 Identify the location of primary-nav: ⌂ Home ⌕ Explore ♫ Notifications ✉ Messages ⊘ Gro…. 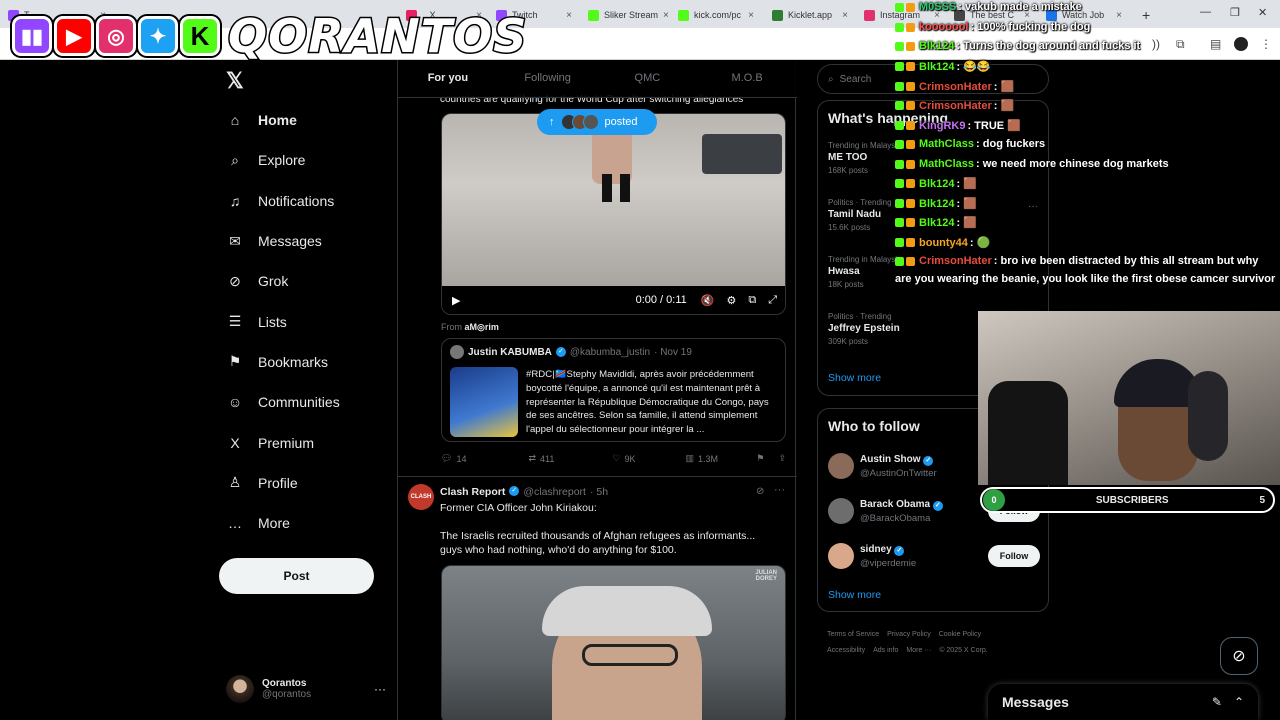
(311, 321).